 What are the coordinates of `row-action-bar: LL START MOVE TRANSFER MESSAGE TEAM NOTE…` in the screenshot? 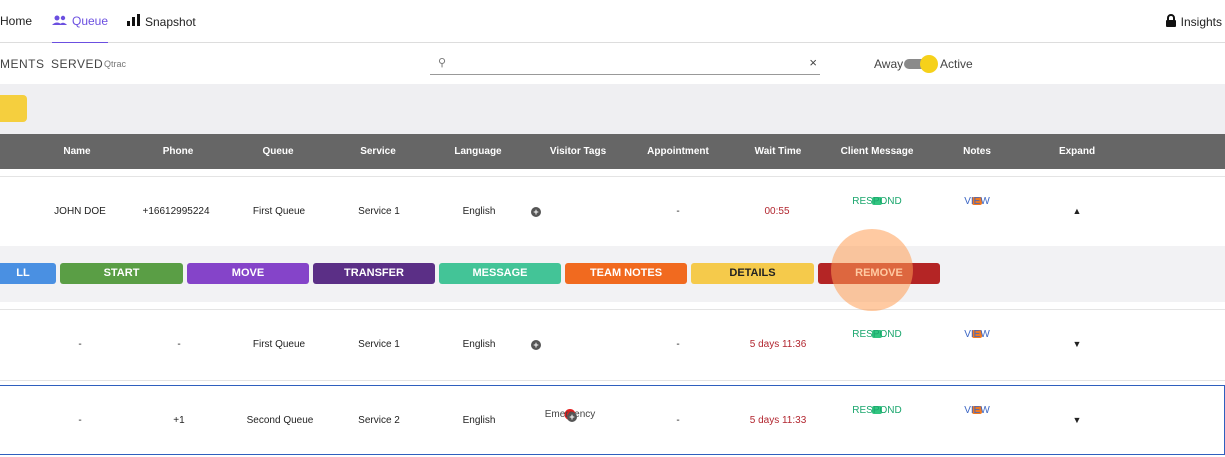 It's located at (612, 274).